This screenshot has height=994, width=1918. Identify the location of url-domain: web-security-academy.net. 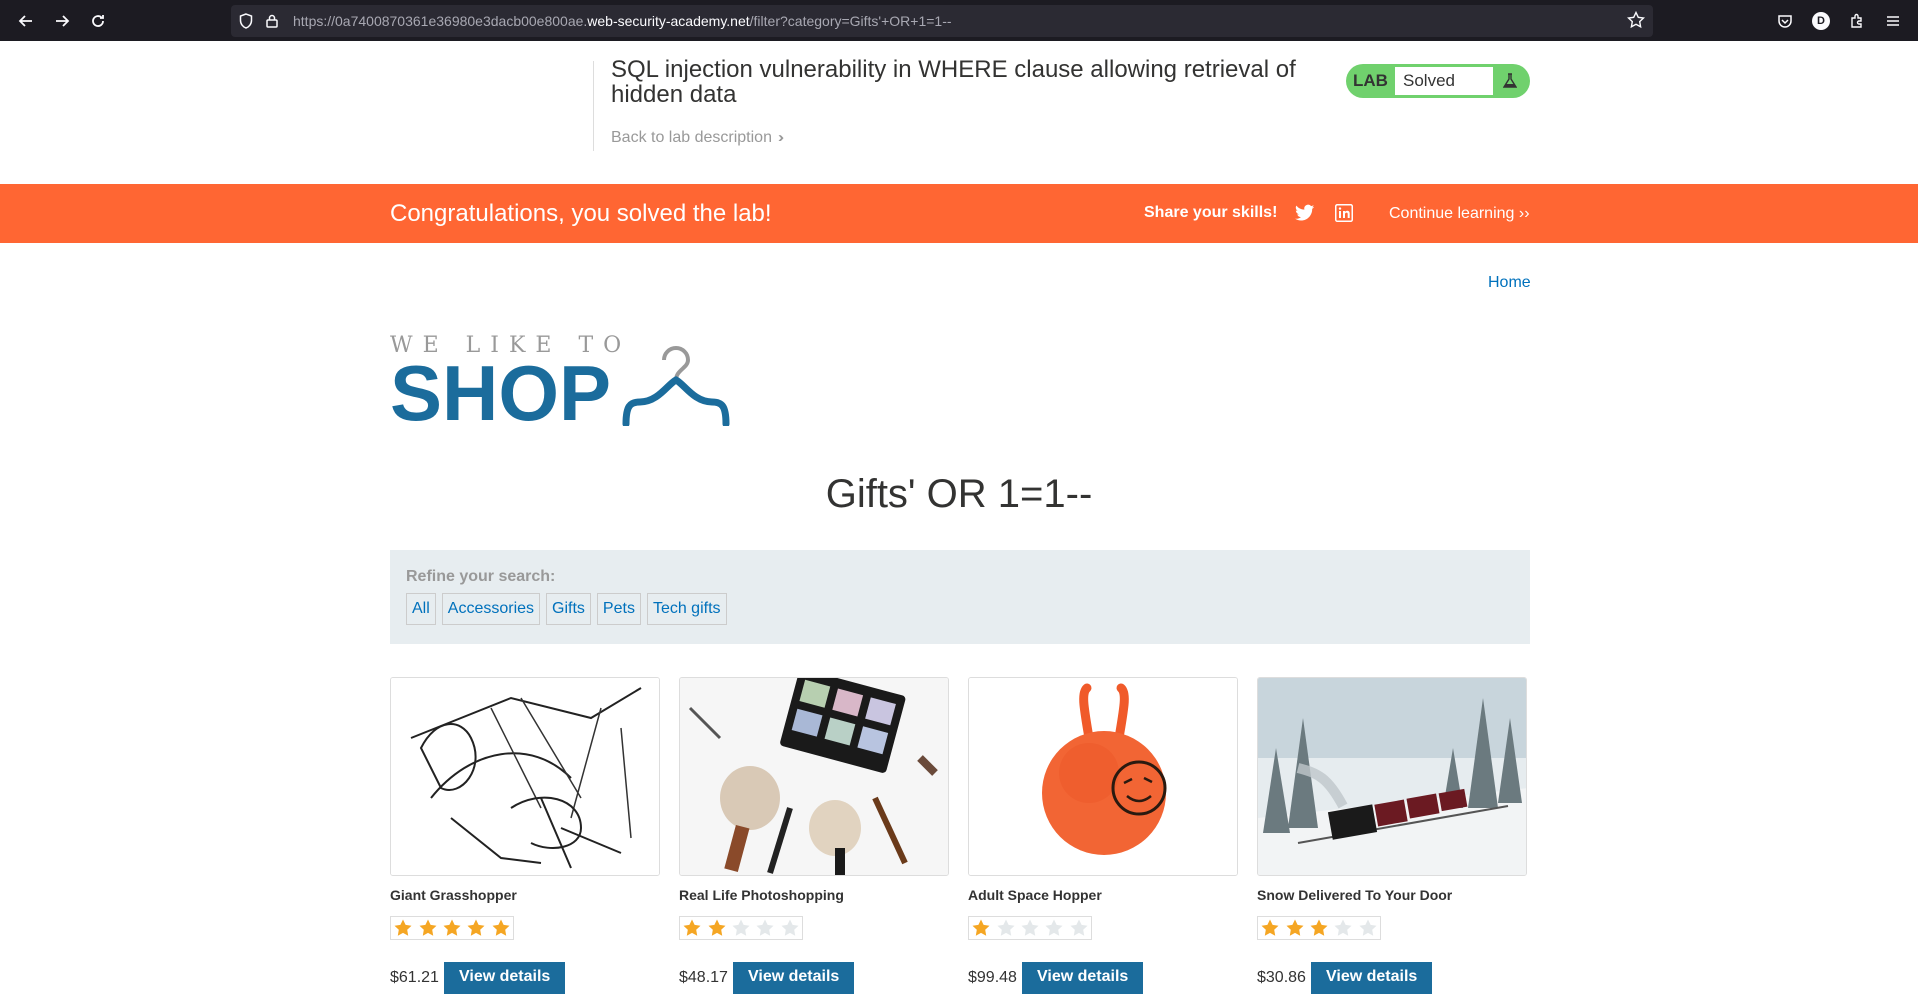
(668, 21).